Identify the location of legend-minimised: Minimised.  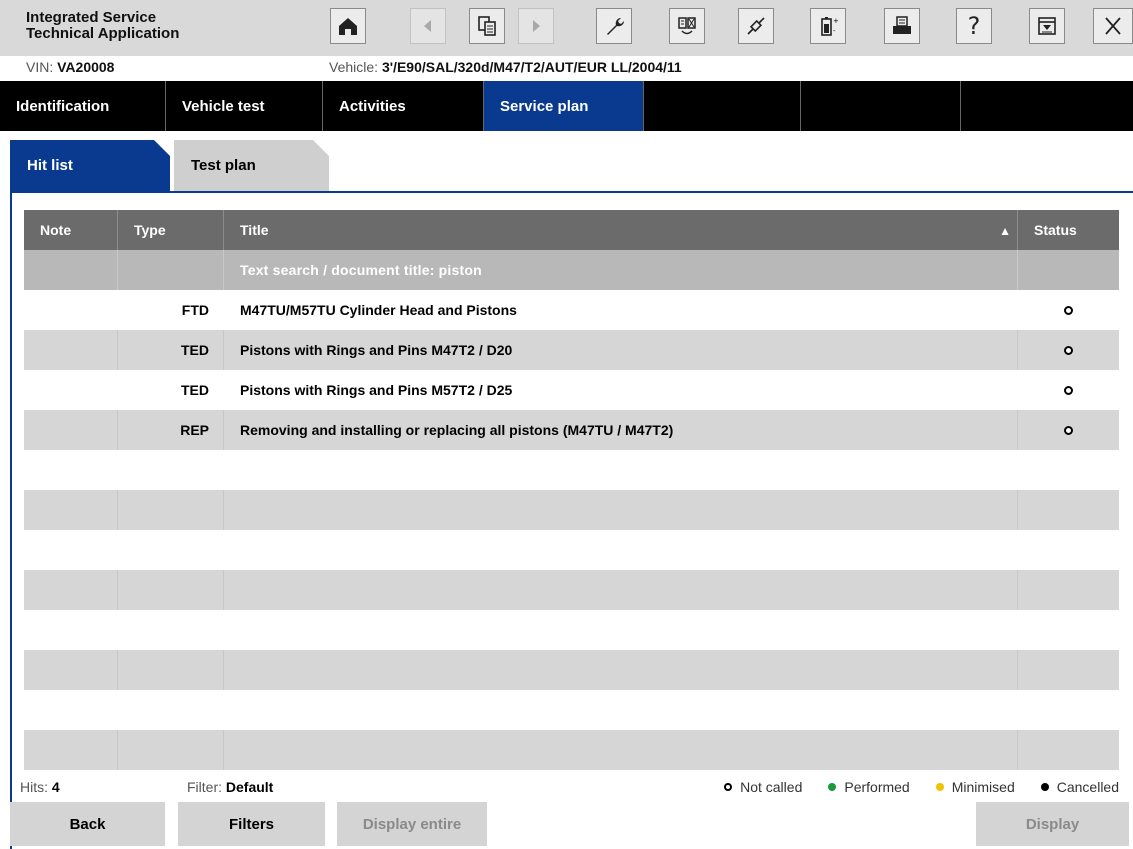
(975, 787).